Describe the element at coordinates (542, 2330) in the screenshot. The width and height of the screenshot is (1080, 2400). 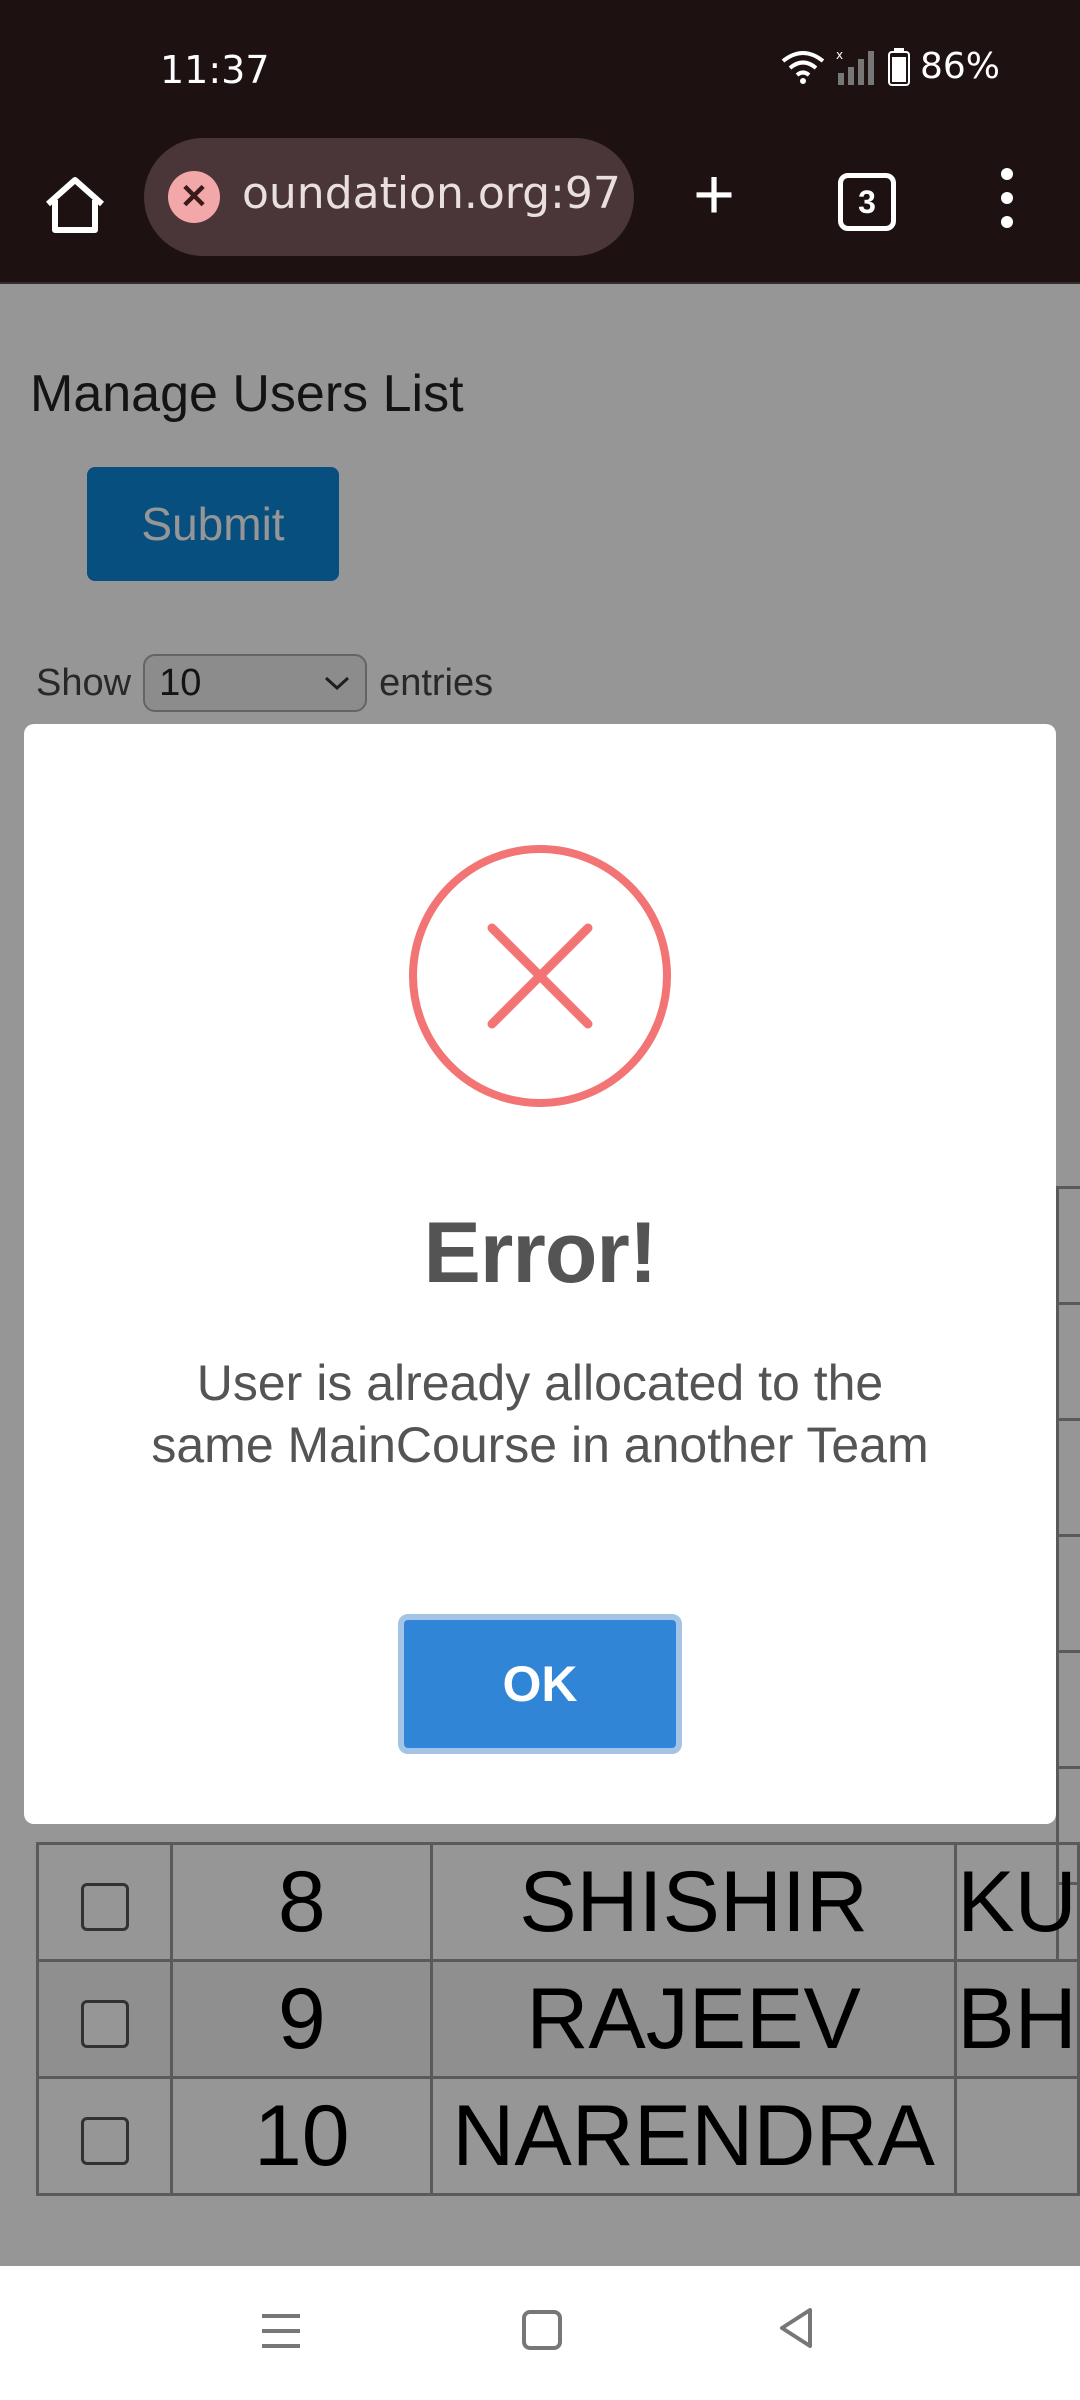
I see `home-nav-icon` at that location.